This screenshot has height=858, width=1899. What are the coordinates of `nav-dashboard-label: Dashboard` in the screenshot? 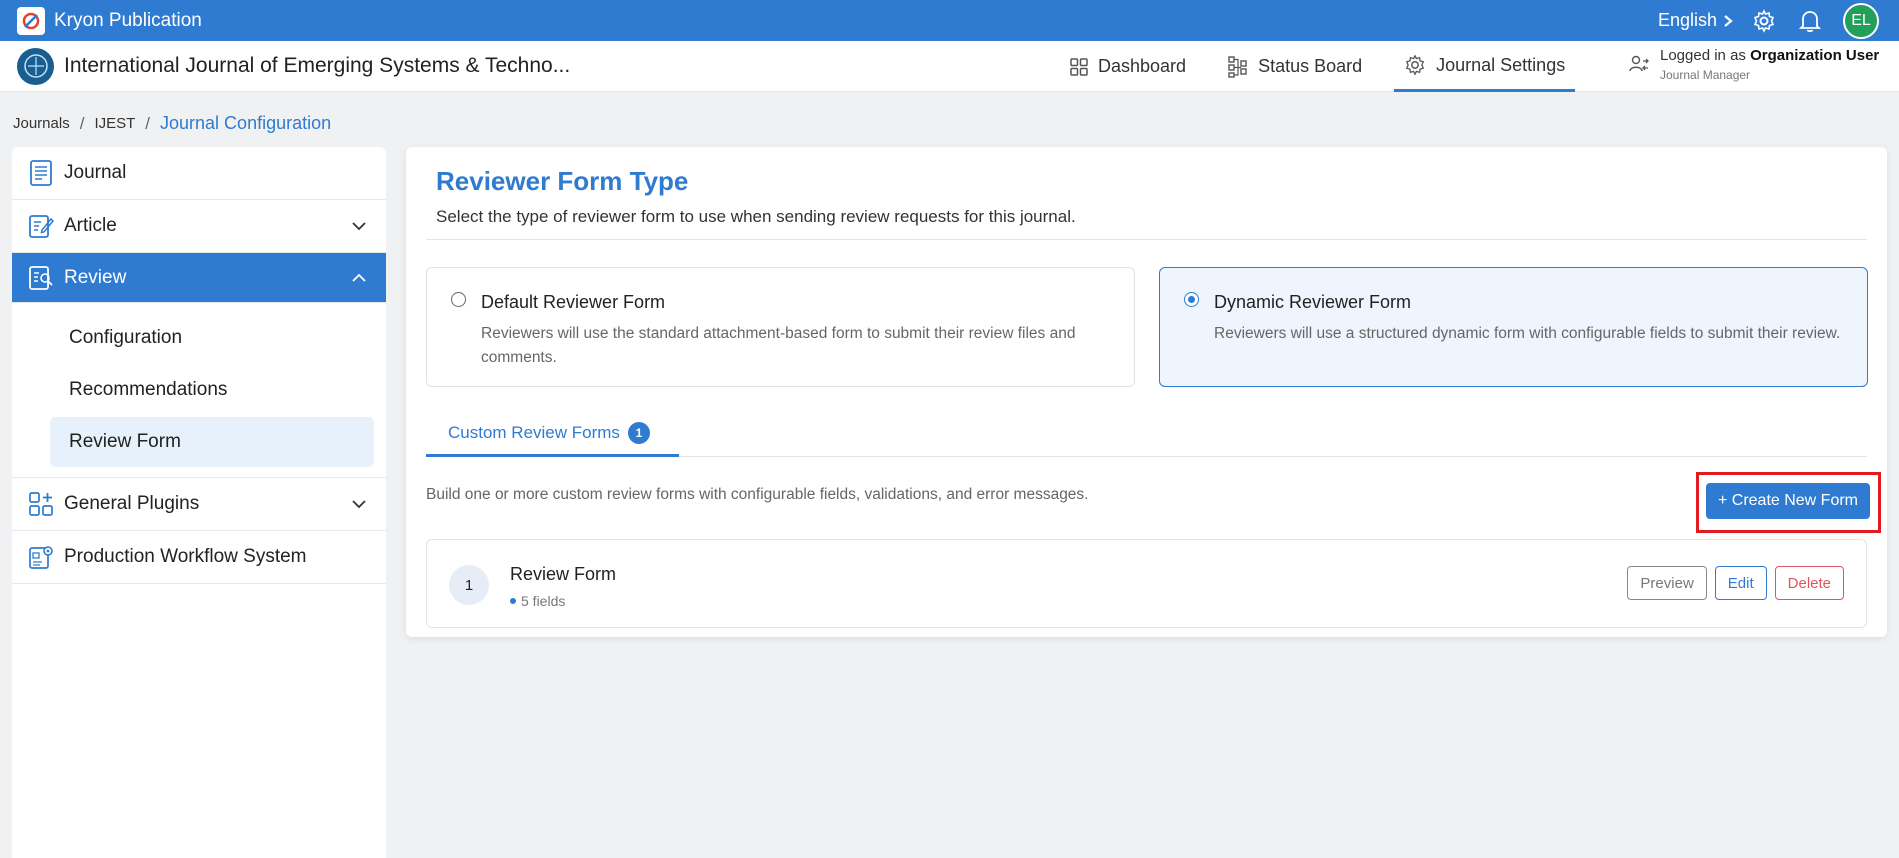 It's located at (1142, 66).